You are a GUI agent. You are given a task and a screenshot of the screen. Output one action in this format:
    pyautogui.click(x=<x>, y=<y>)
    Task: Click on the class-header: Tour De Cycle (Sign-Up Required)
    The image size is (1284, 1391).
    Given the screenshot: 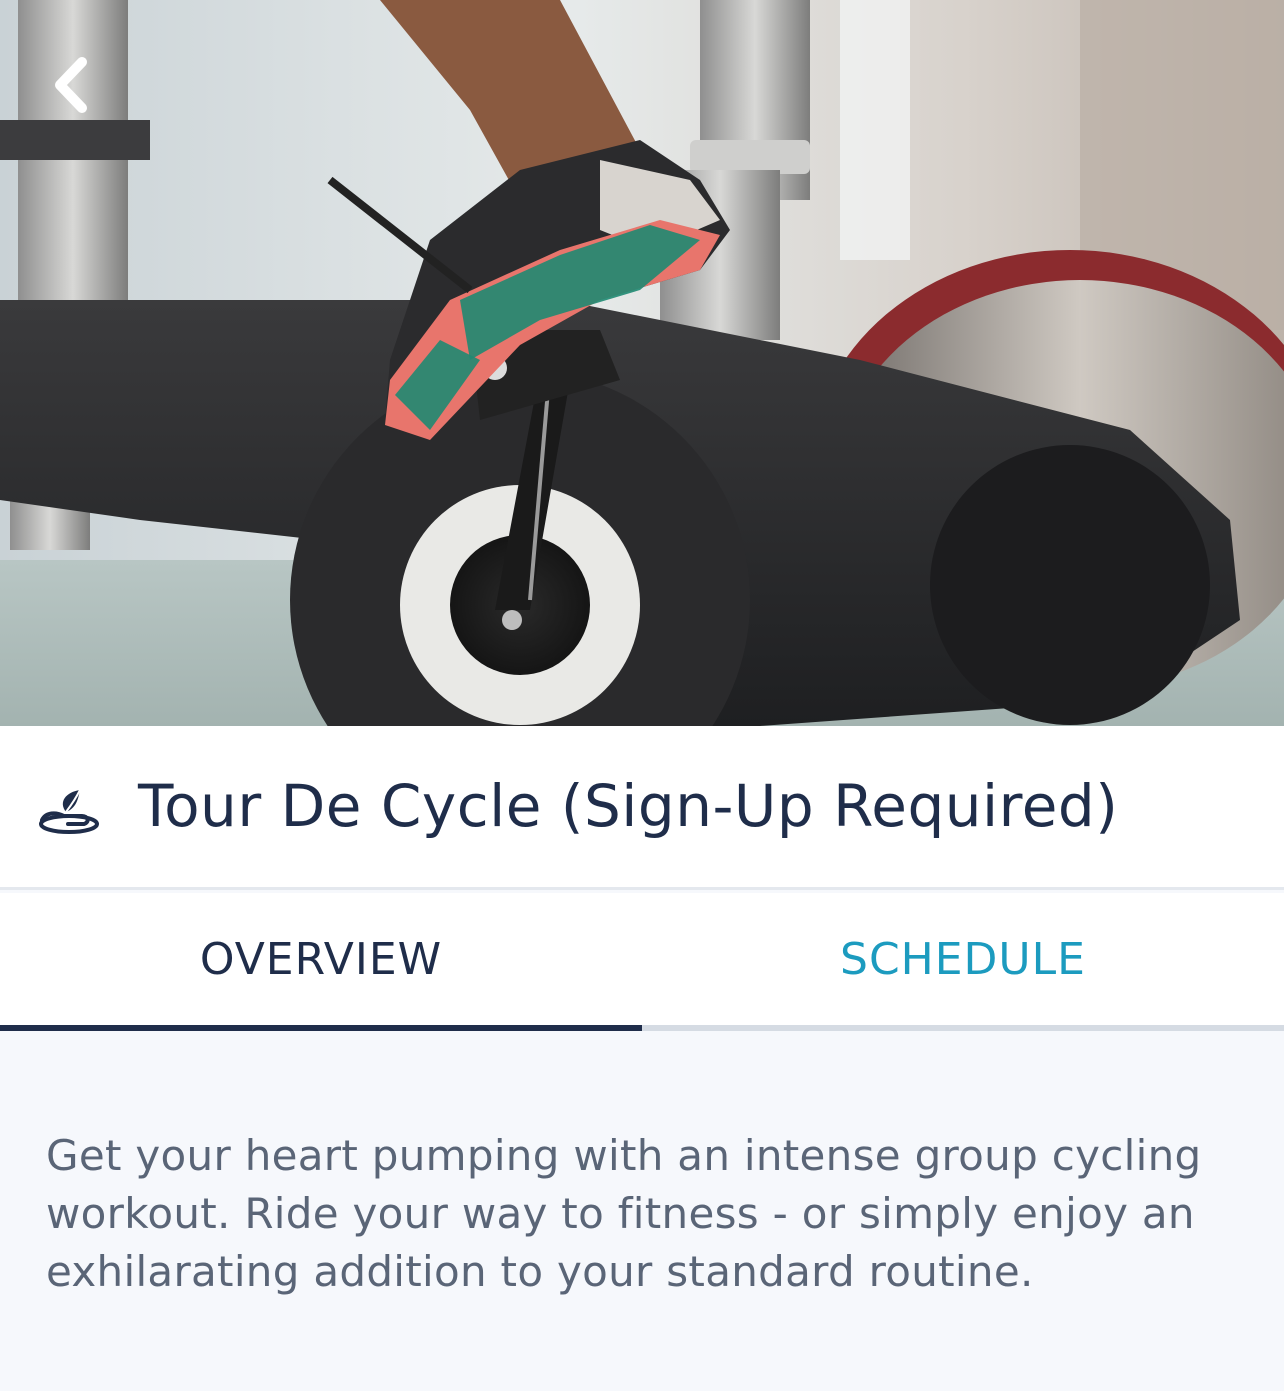 What is the action you would take?
    pyautogui.click(x=642, y=808)
    